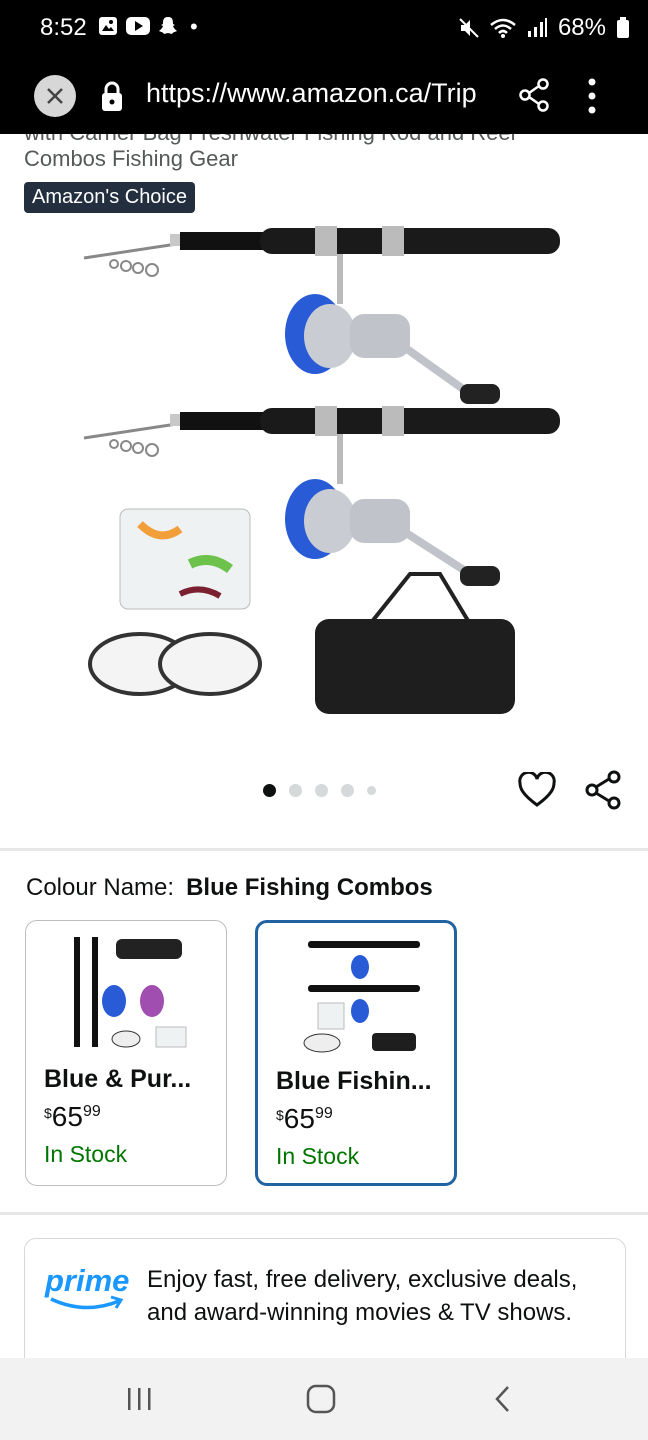 The height and width of the screenshot is (1440, 648). I want to click on prime-logo: prime, so click(87, 1289).